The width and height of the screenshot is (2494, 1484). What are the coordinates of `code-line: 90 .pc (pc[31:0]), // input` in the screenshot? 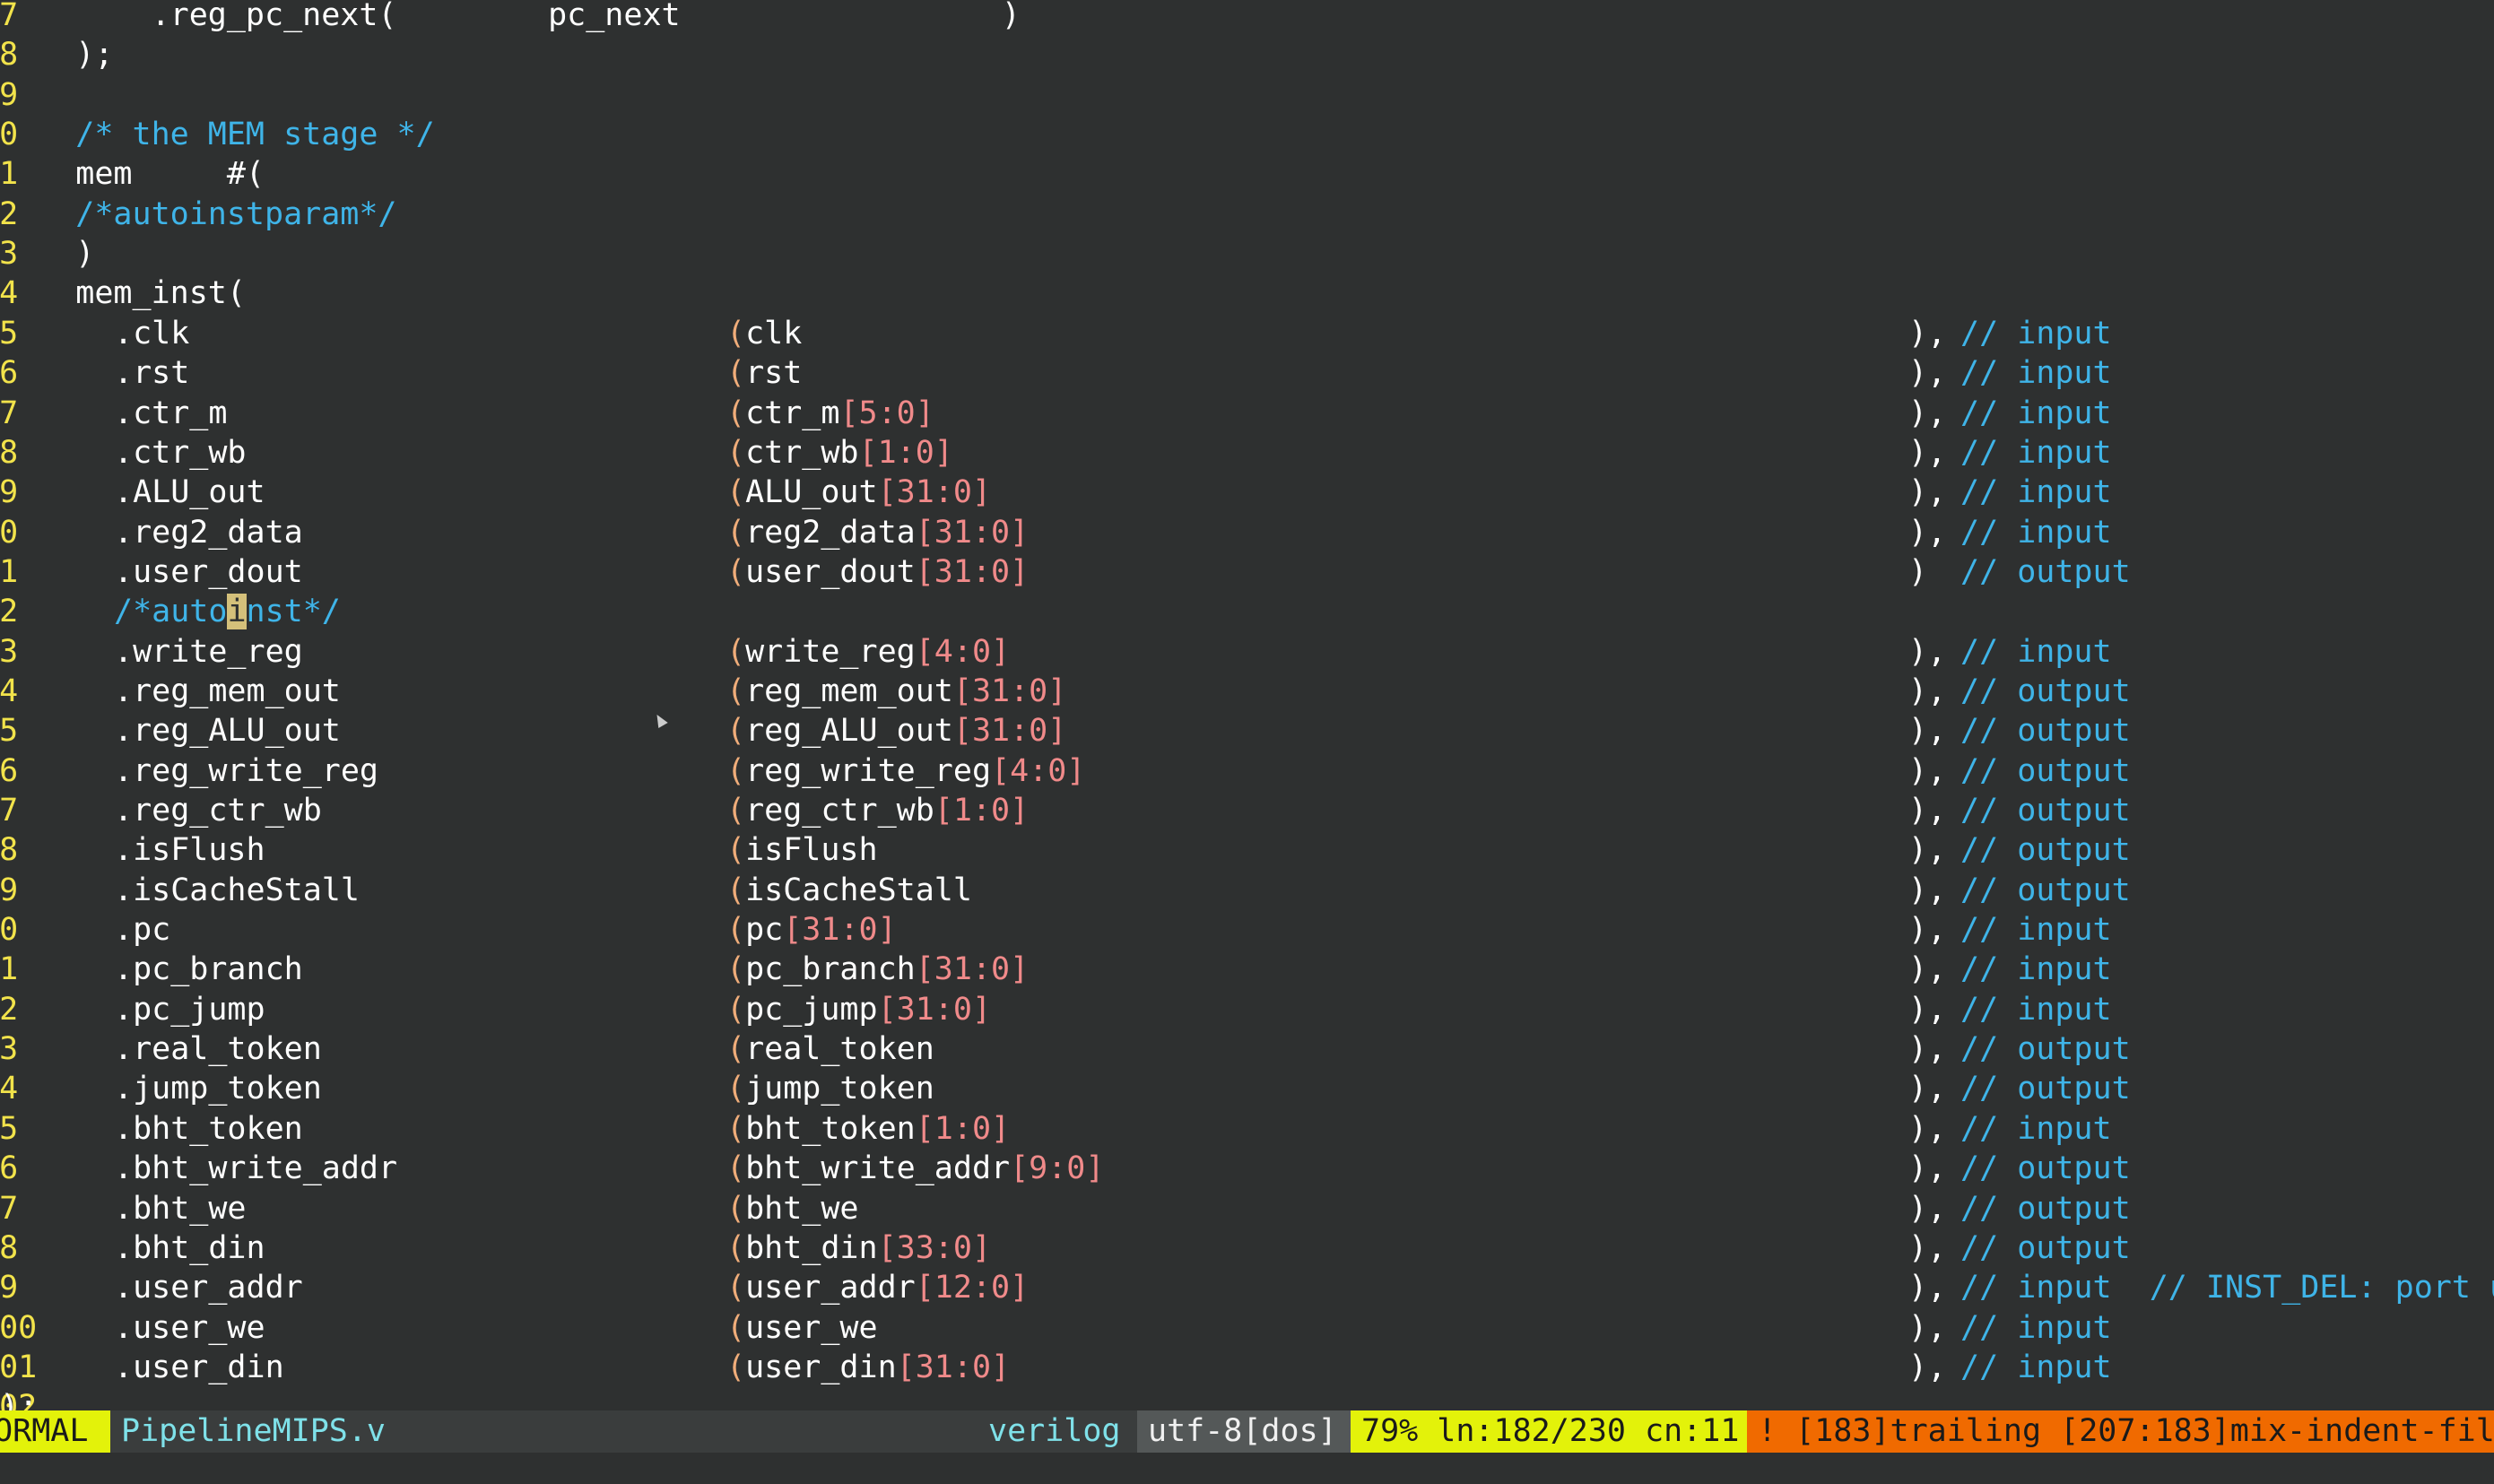 It's located at (1247, 930).